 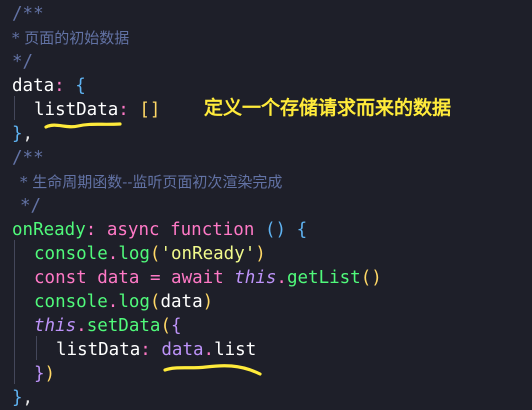 I want to click on code-line-9: */, so click(x=30, y=206).